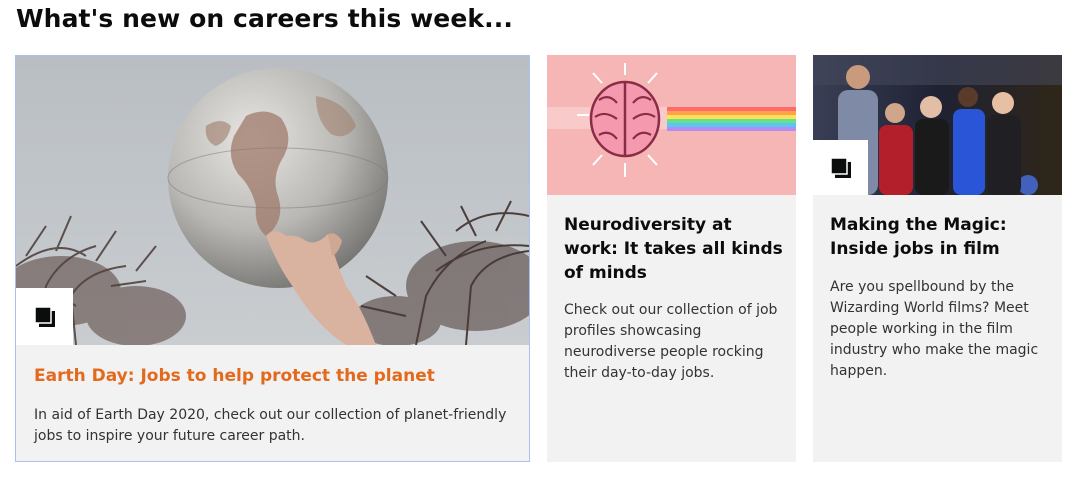 The height and width of the screenshot is (483, 1080). What do you see at coordinates (940, 237) in the screenshot?
I see `card-title: Making the Magic: Inside jobs in film` at bounding box center [940, 237].